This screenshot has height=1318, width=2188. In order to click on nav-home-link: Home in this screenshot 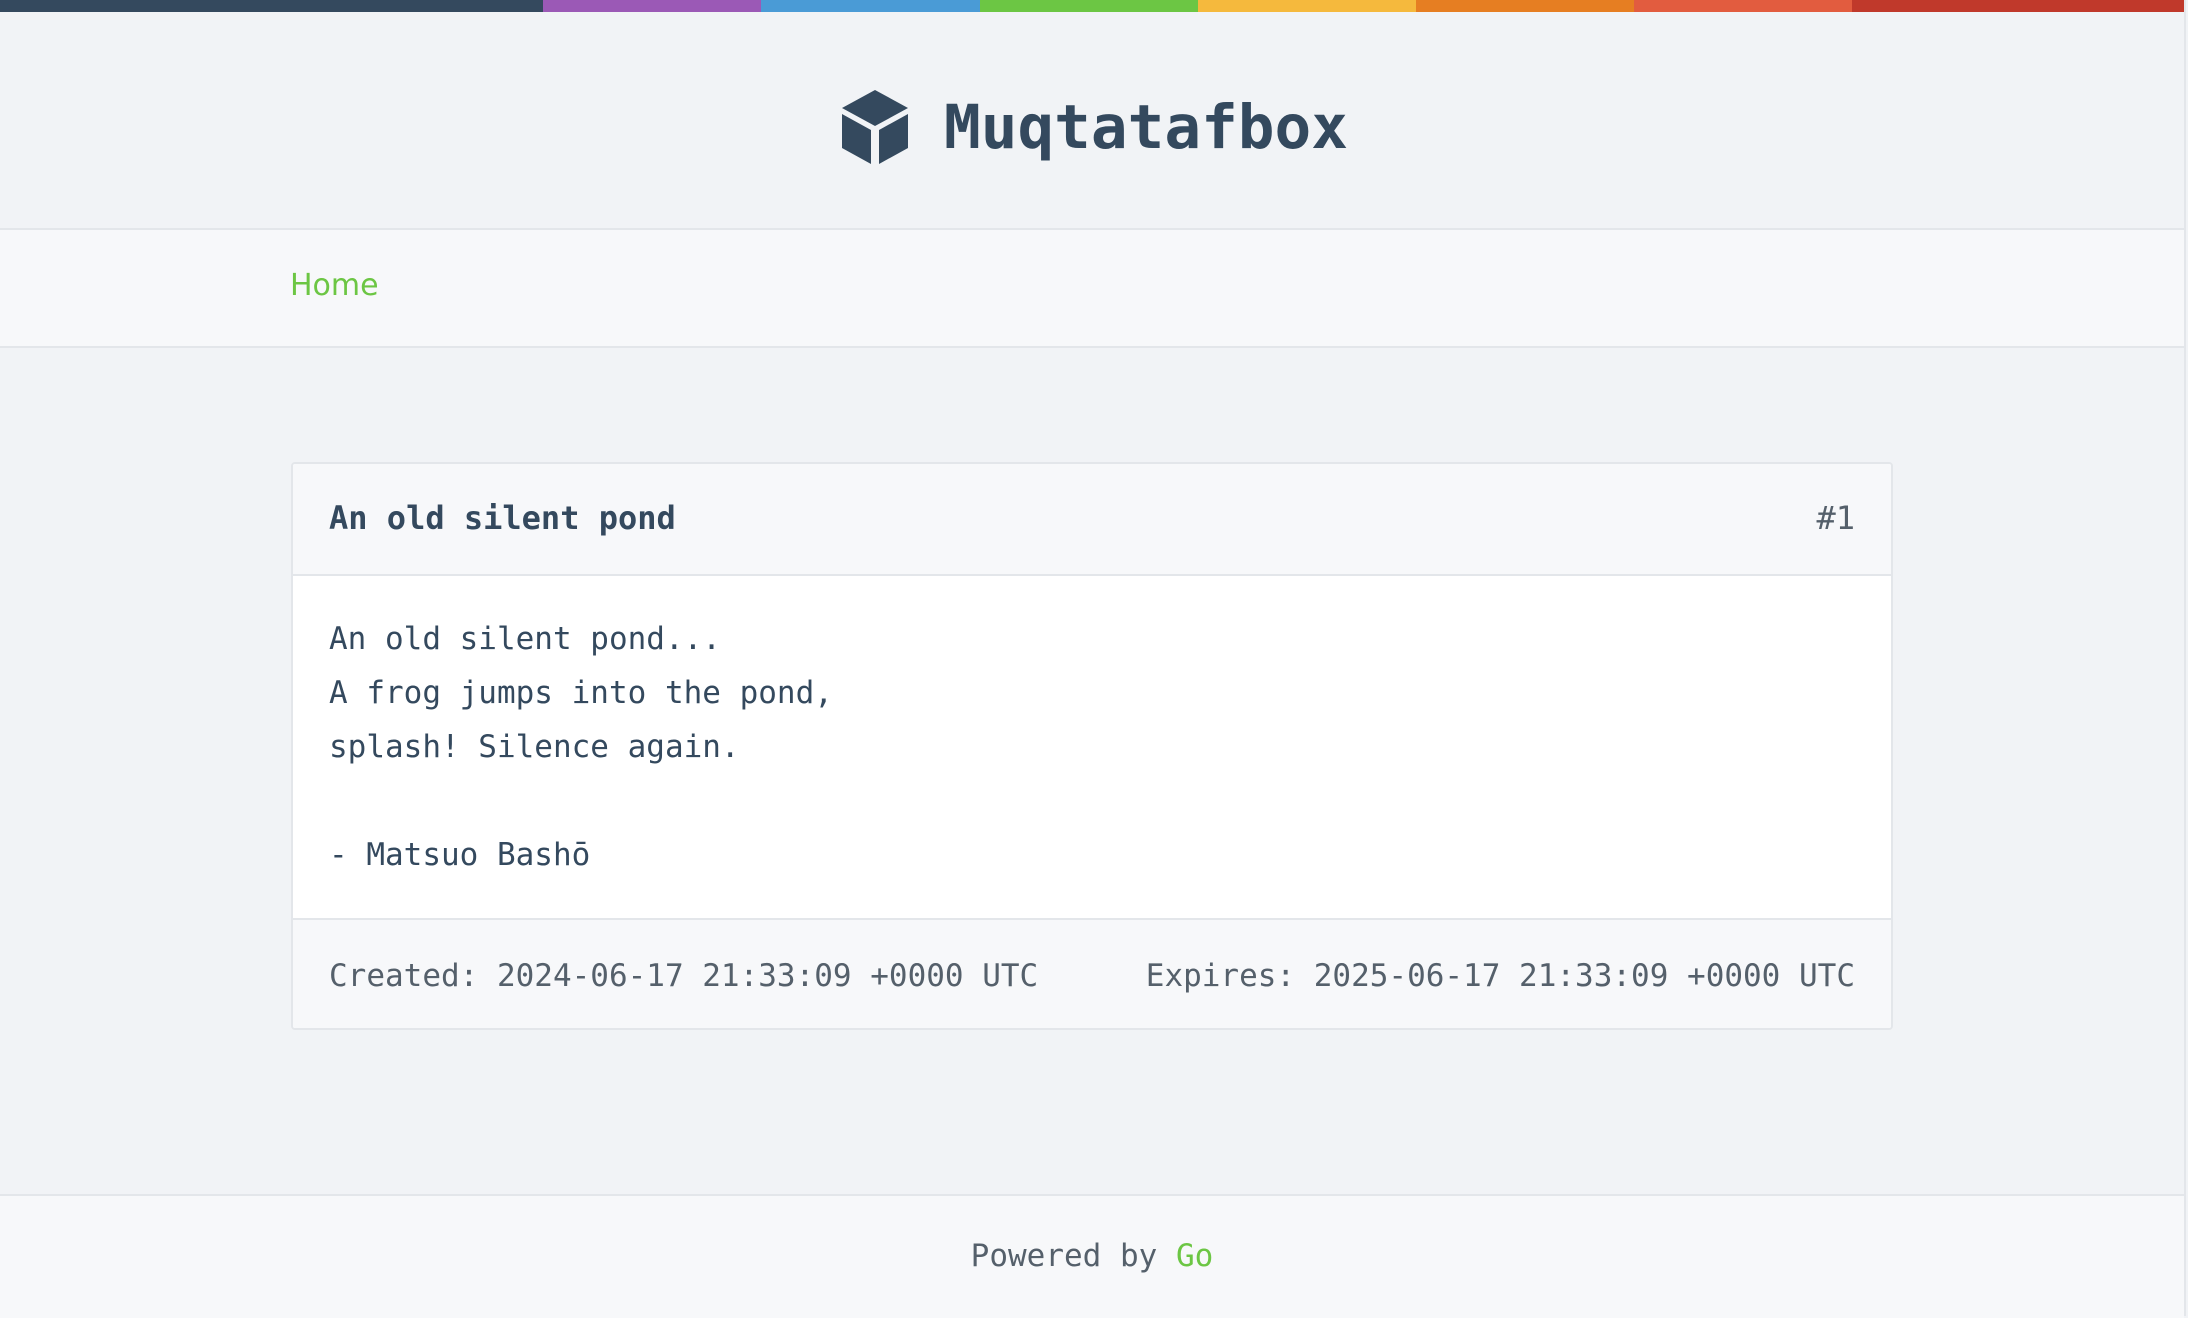, I will do `click(334, 285)`.